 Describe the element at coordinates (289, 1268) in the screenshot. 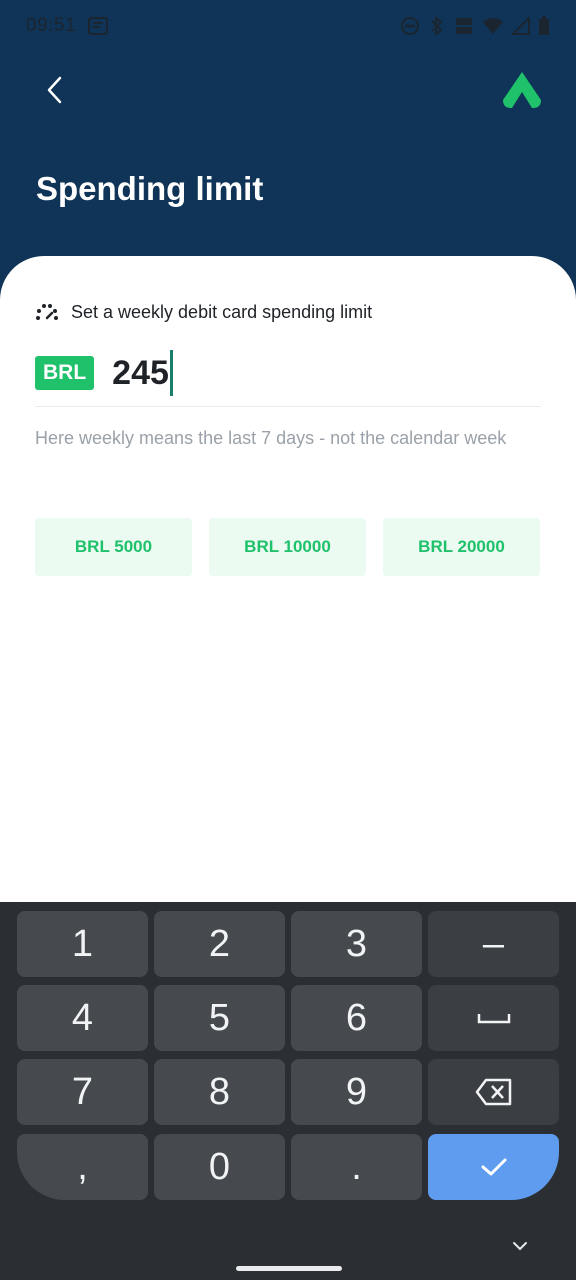

I see `home-indicator` at that location.